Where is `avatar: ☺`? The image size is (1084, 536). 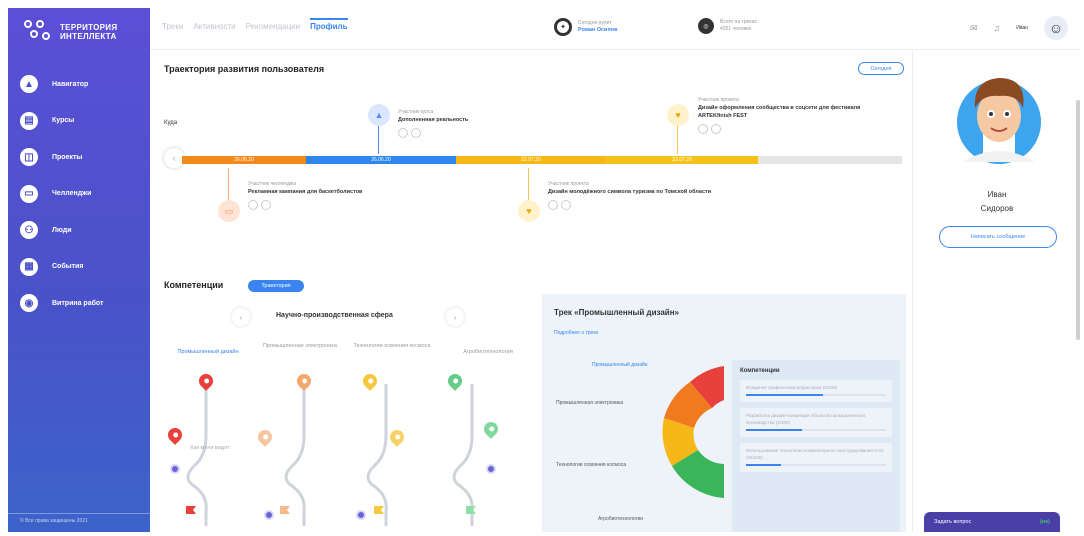 avatar: ☺ is located at coordinates (1056, 28).